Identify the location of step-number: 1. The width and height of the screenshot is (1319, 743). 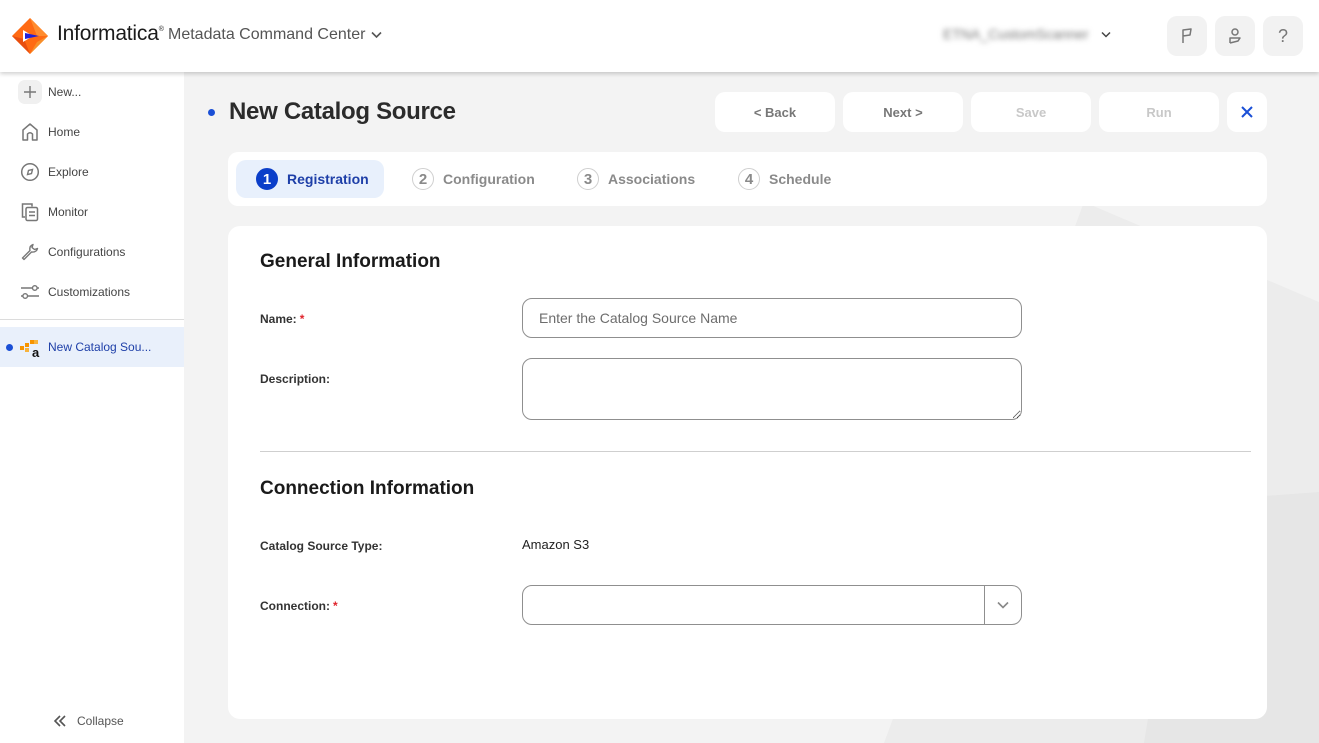
(267, 179).